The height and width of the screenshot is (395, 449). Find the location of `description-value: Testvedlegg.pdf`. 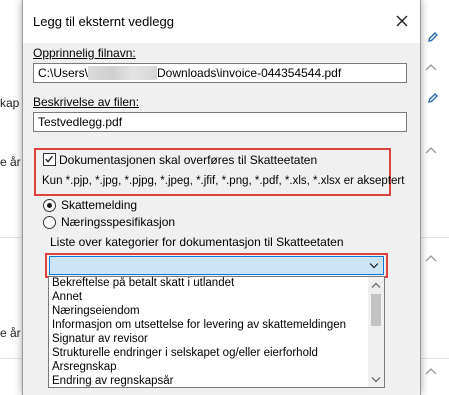

description-value: Testvedlegg.pdf is located at coordinates (80, 122).